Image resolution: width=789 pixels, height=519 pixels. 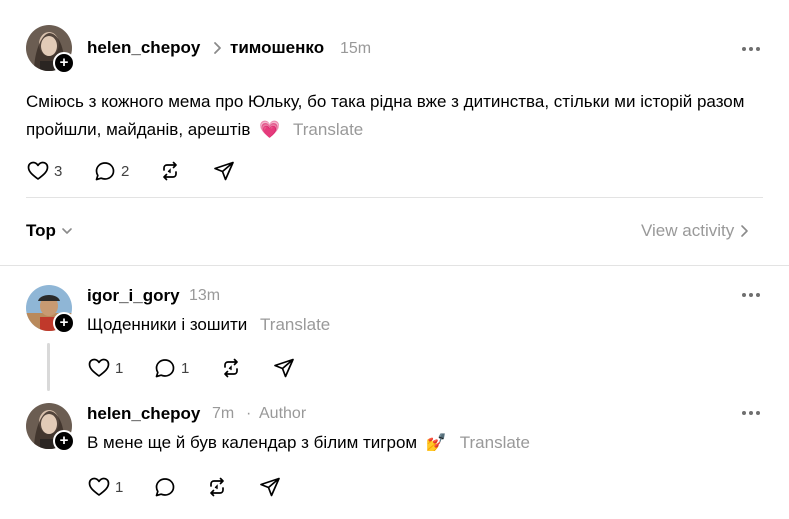 What do you see at coordinates (328, 129) in the screenshot?
I see `post-translate-link: Translate` at bounding box center [328, 129].